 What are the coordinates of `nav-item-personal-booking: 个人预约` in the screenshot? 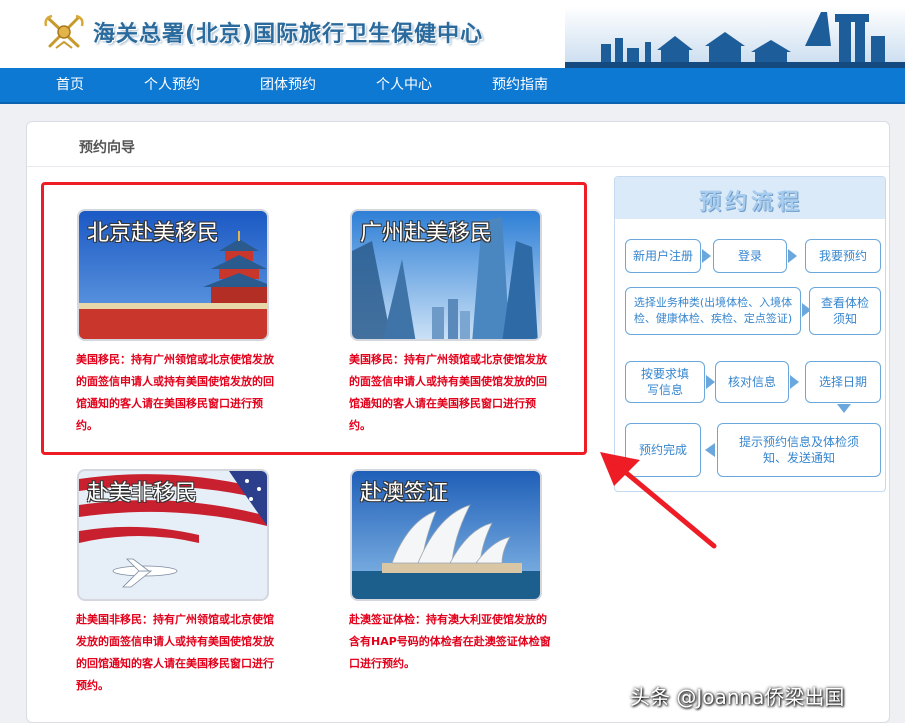 It's located at (172, 85).